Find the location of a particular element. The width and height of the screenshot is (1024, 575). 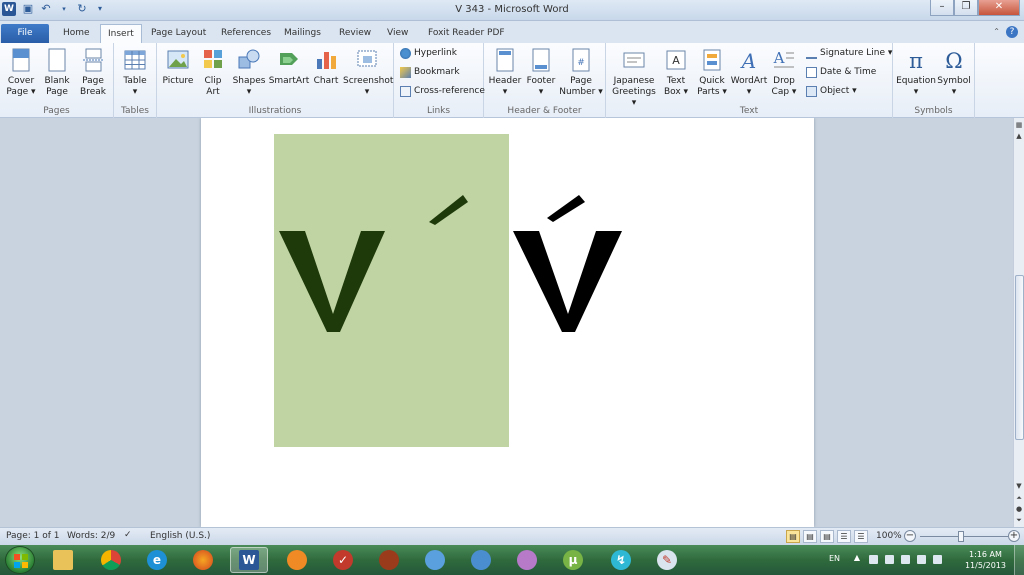

scrollbar-thumb is located at coordinates (1019, 357).